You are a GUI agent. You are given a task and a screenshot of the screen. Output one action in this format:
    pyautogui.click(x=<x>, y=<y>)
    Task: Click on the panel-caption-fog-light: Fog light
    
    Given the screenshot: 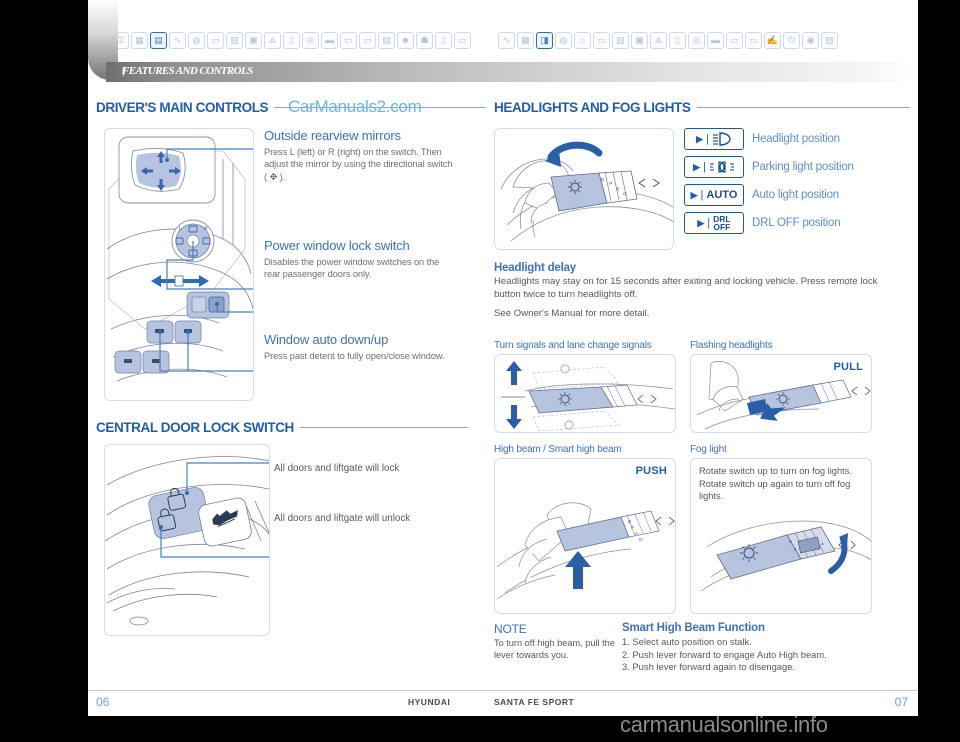 What is the action you would take?
    pyautogui.click(x=708, y=449)
    